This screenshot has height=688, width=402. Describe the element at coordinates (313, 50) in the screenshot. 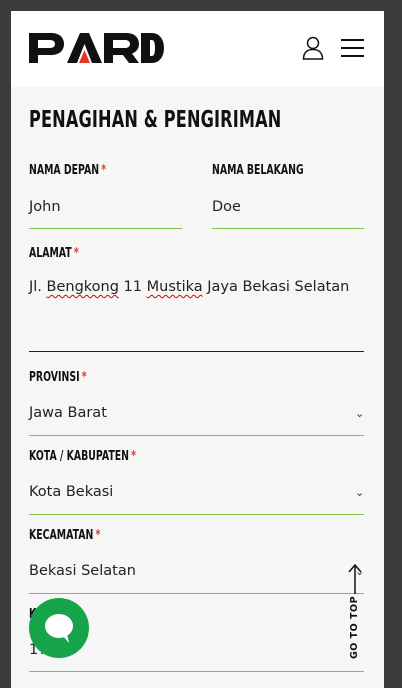

I see `user-icon` at that location.